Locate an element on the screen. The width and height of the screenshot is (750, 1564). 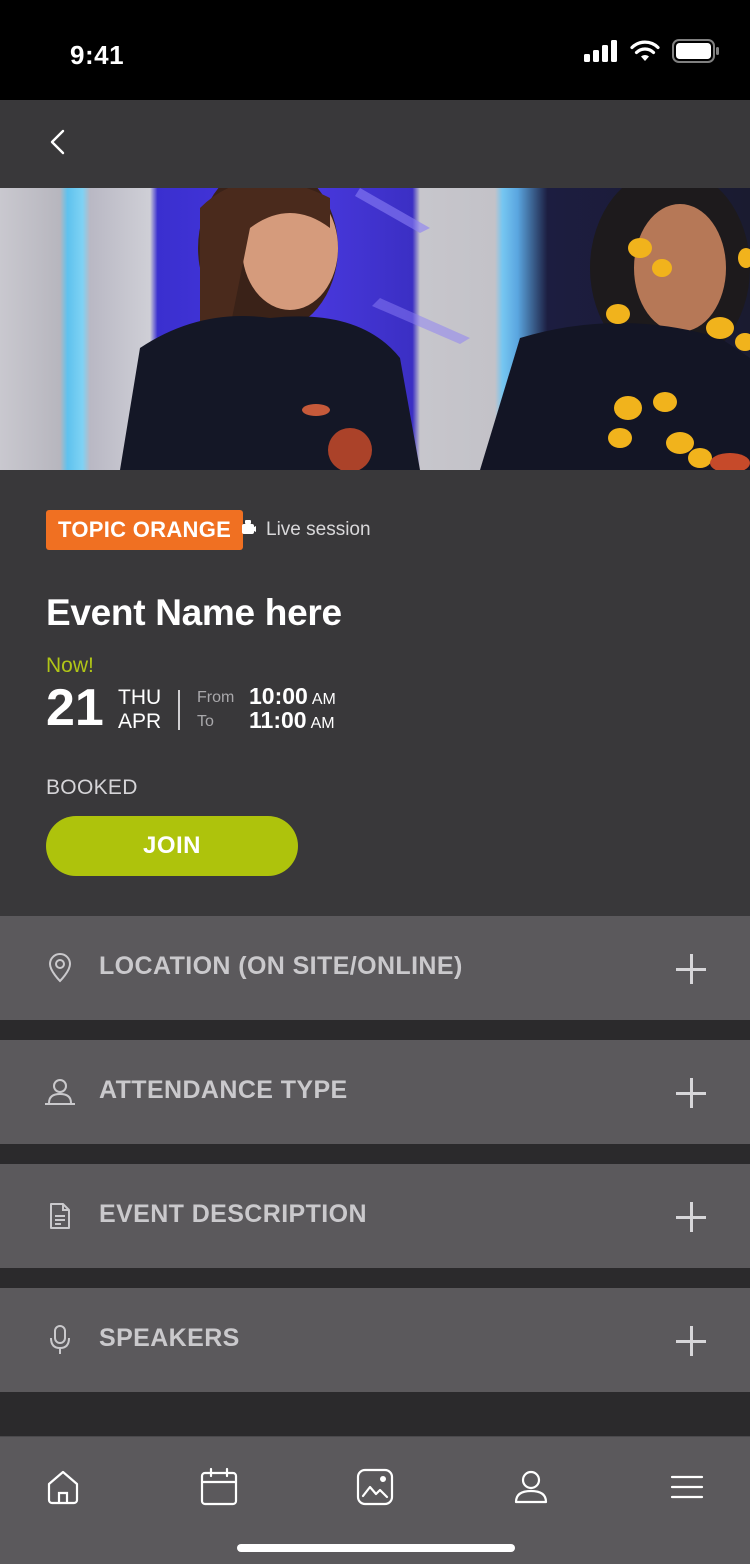
home-icon is located at coordinates (63, 1489).